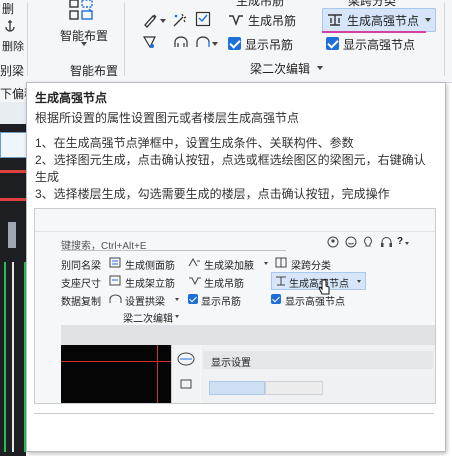 The image size is (452, 456). Describe the element at coordinates (18, 92) in the screenshot. I see `left-partial-strip: 下偏移` at that location.